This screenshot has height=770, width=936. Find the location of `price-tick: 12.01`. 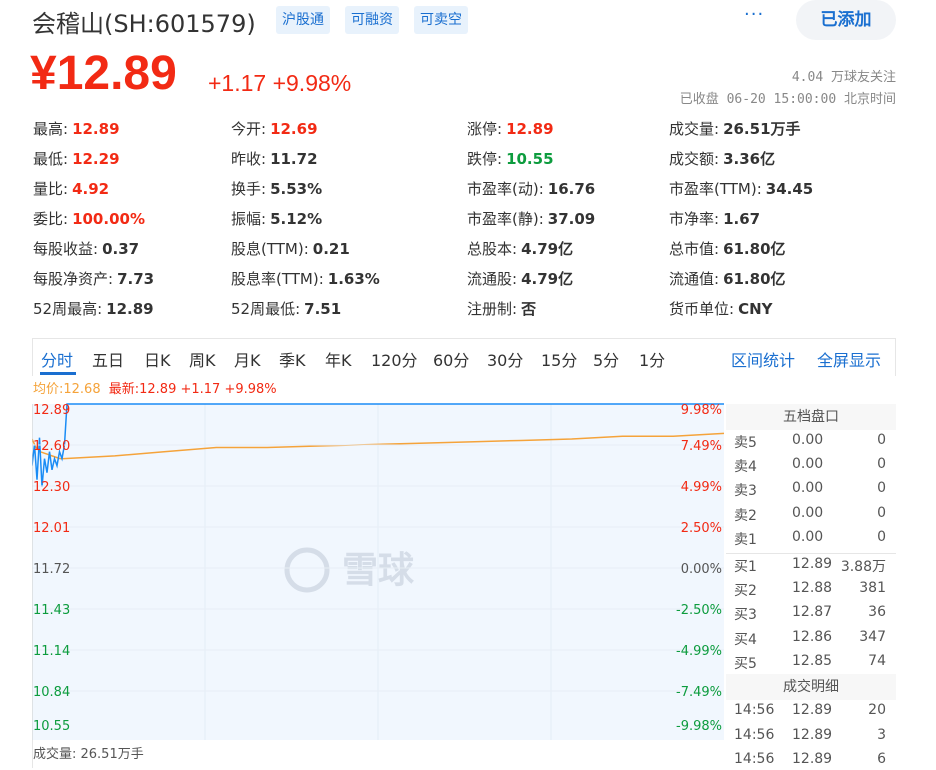

price-tick: 12.01 is located at coordinates (51, 528).